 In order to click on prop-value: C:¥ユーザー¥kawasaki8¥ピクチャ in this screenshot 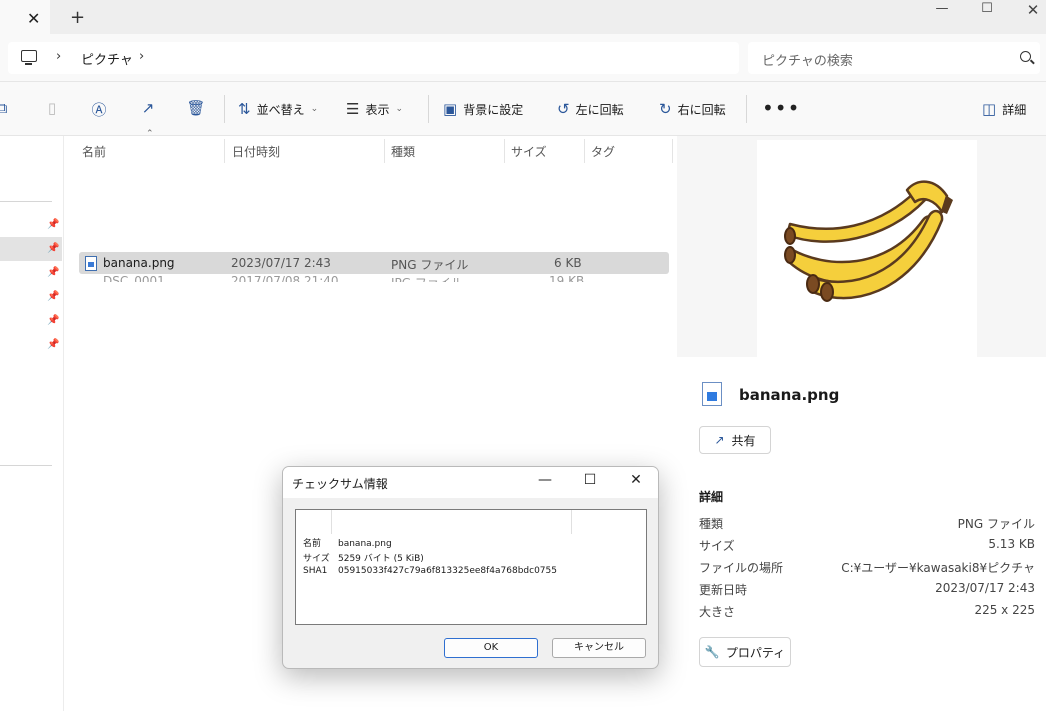, I will do `click(938, 568)`.